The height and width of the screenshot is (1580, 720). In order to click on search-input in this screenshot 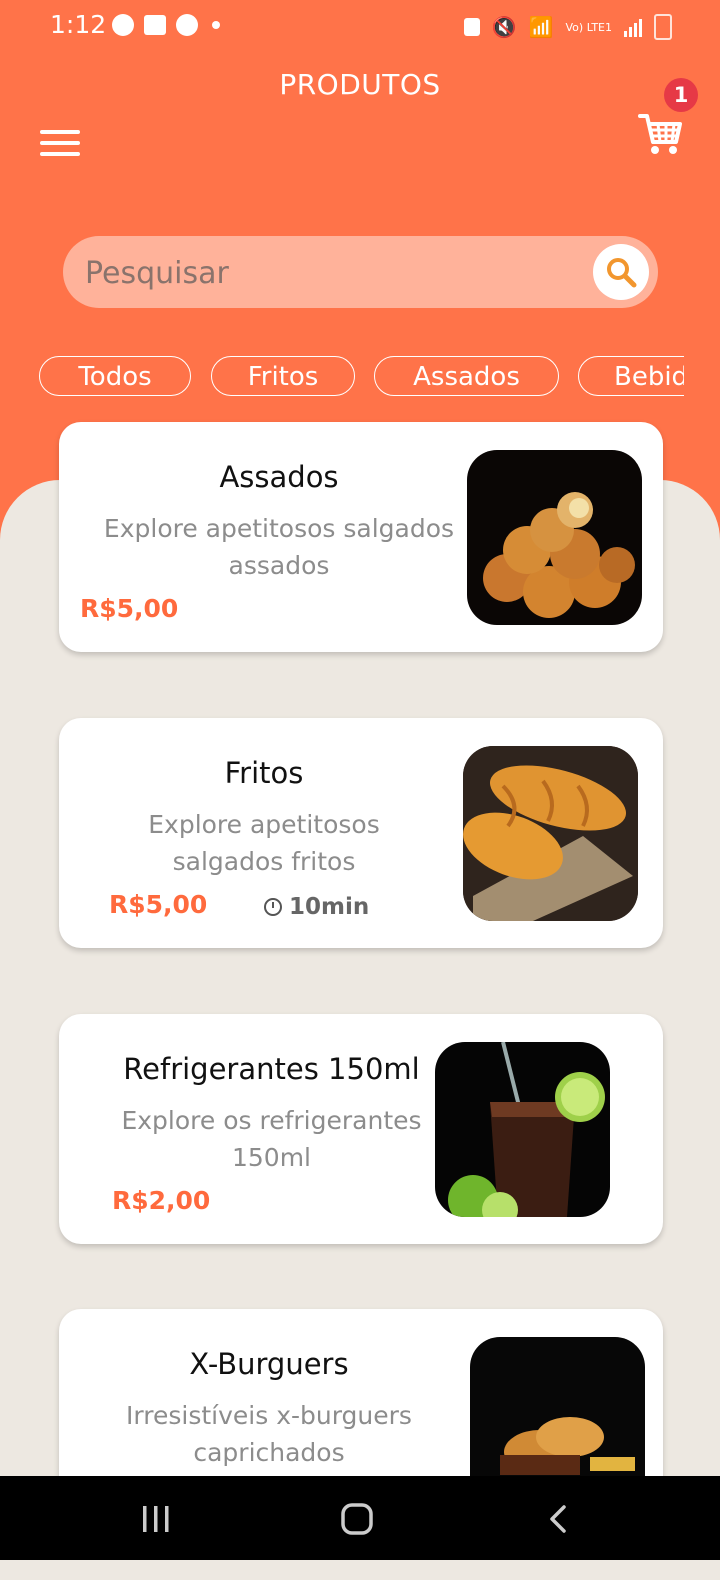, I will do `click(325, 273)`.